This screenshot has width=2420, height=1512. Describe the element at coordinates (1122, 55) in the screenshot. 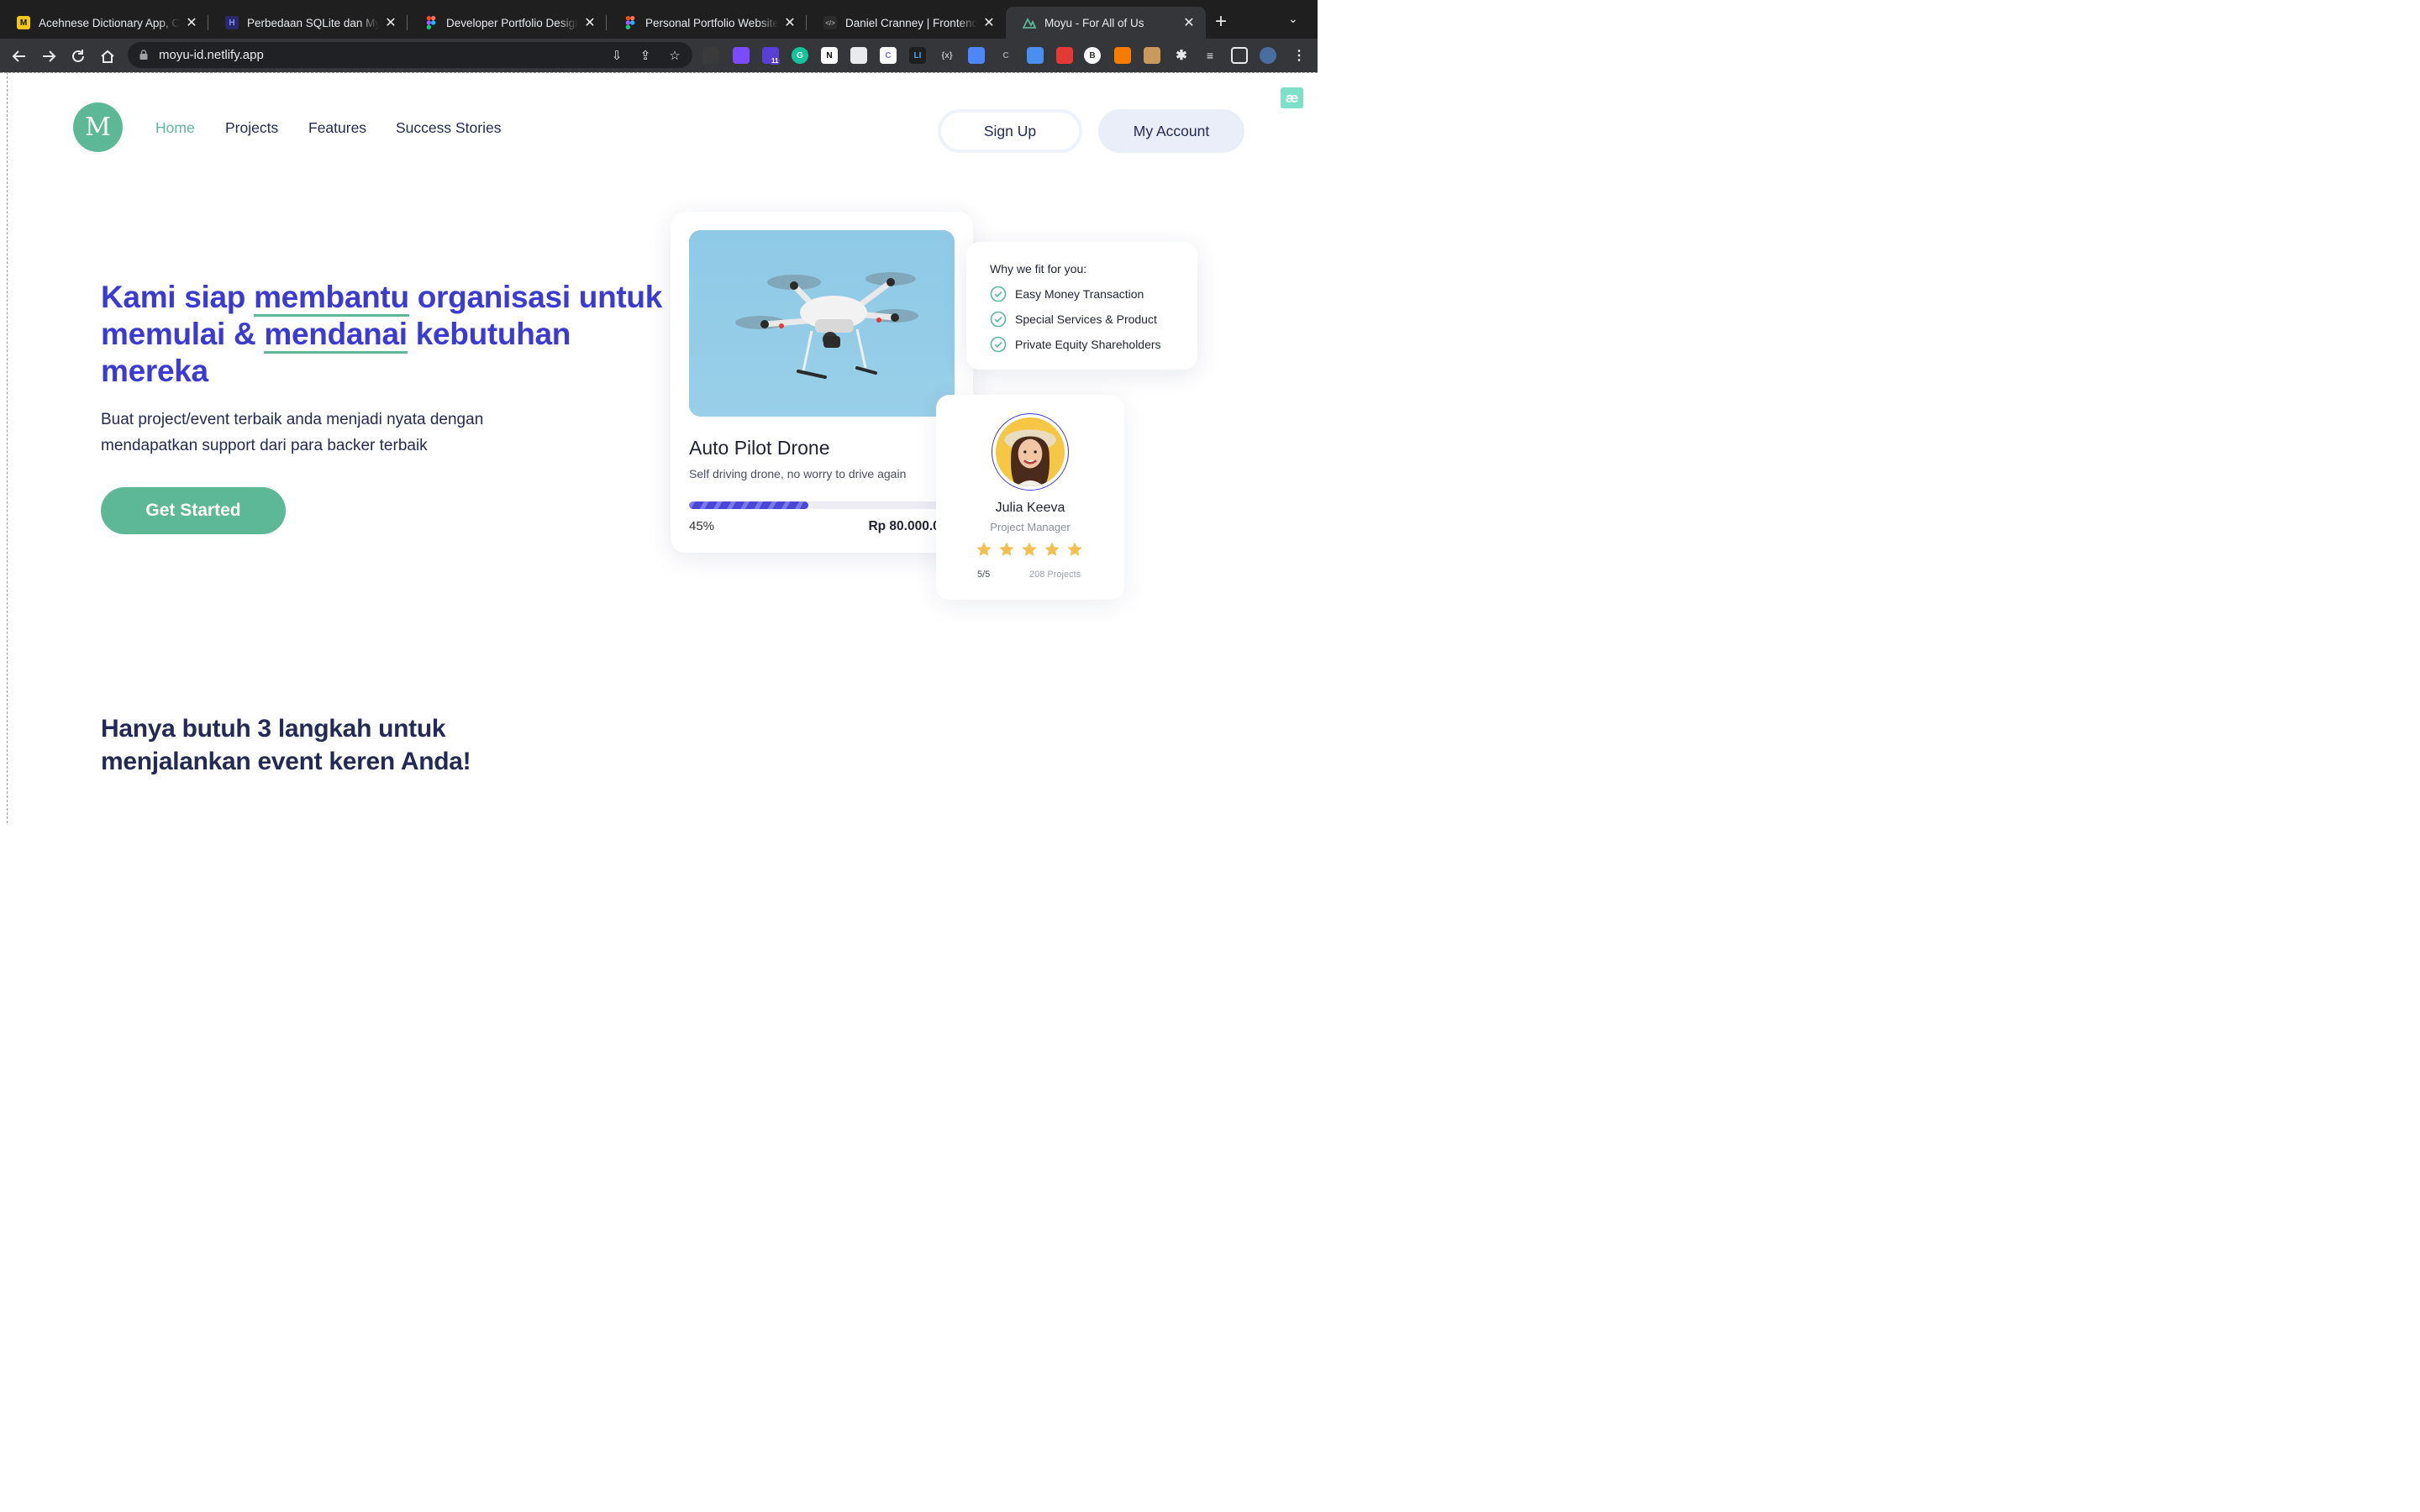

I see `rss-icon` at that location.